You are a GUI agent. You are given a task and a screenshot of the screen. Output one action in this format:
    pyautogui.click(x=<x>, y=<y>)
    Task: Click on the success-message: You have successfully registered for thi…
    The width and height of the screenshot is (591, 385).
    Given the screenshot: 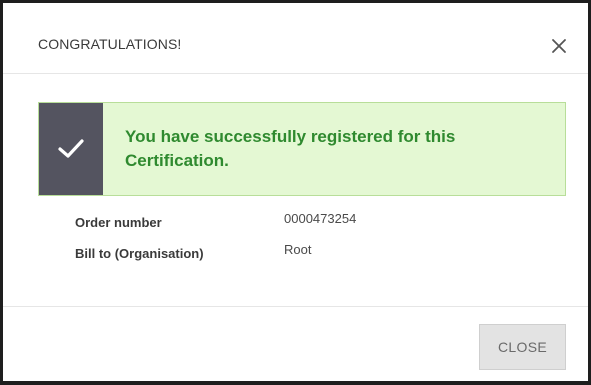 What is the action you would take?
    pyautogui.click(x=290, y=148)
    